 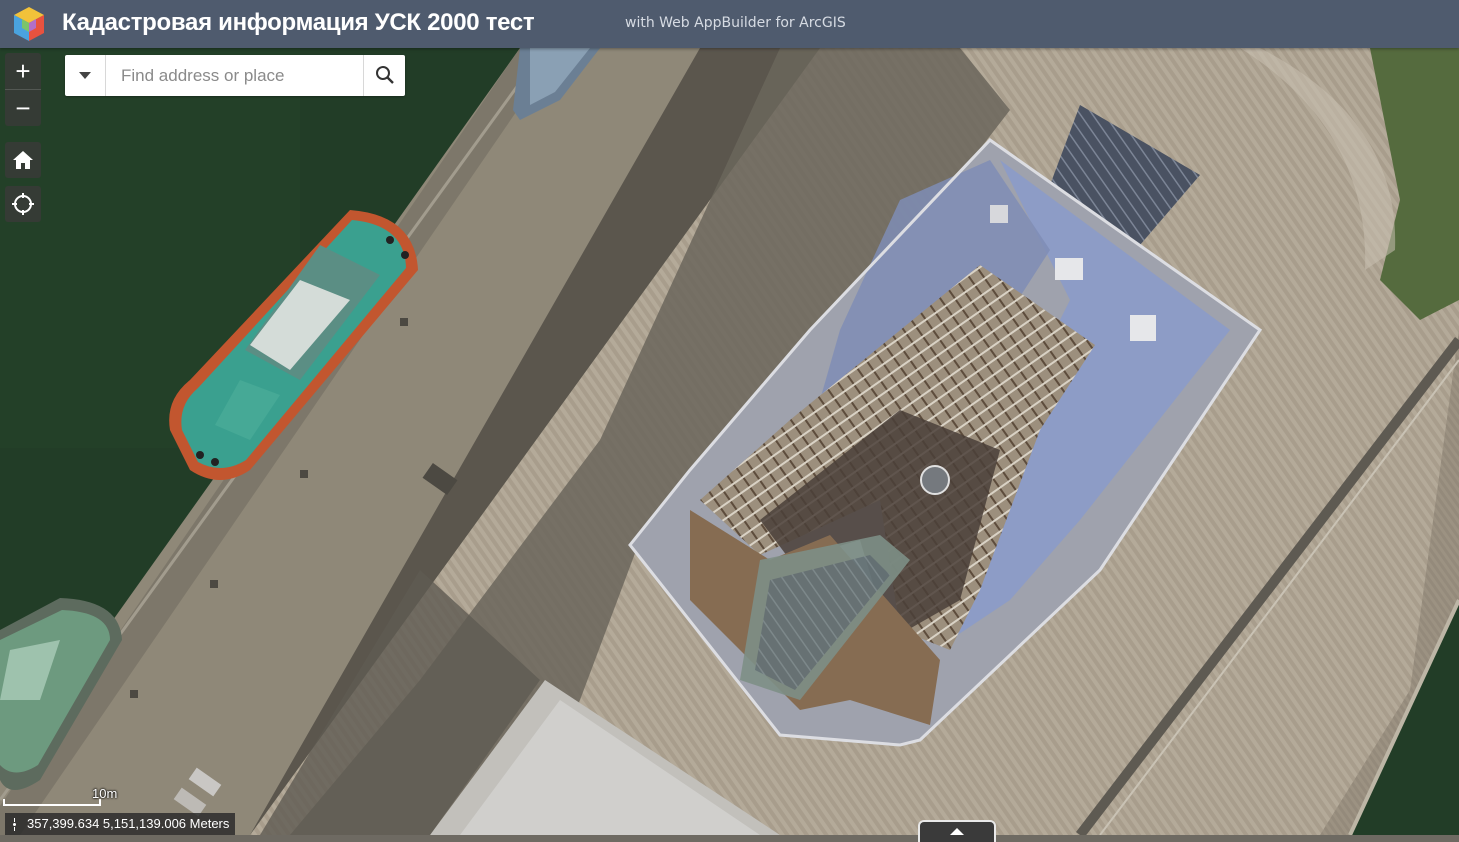 I want to click on scale-label: 10m, so click(x=105, y=793).